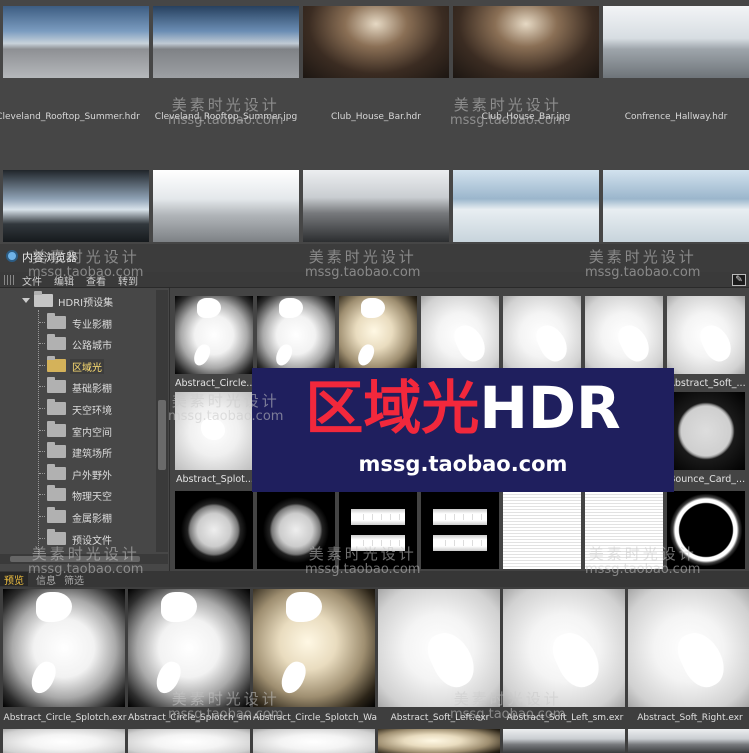 The width and height of the screenshot is (749, 753). Describe the element at coordinates (32, 280) in the screenshot. I see `menu-file: 文件` at that location.